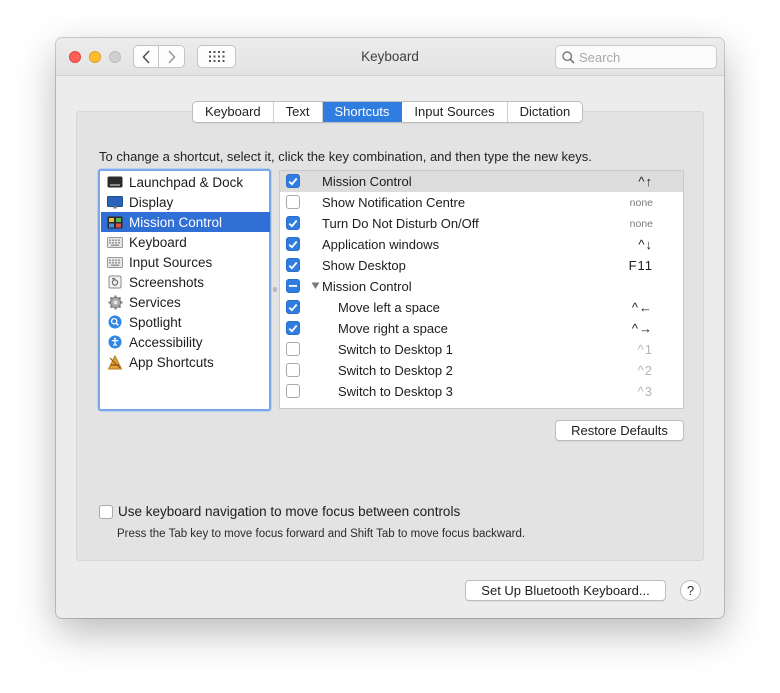 The height and width of the screenshot is (693, 780). What do you see at coordinates (106, 511) in the screenshot?
I see `keyboard-navigation-checkbox` at bounding box center [106, 511].